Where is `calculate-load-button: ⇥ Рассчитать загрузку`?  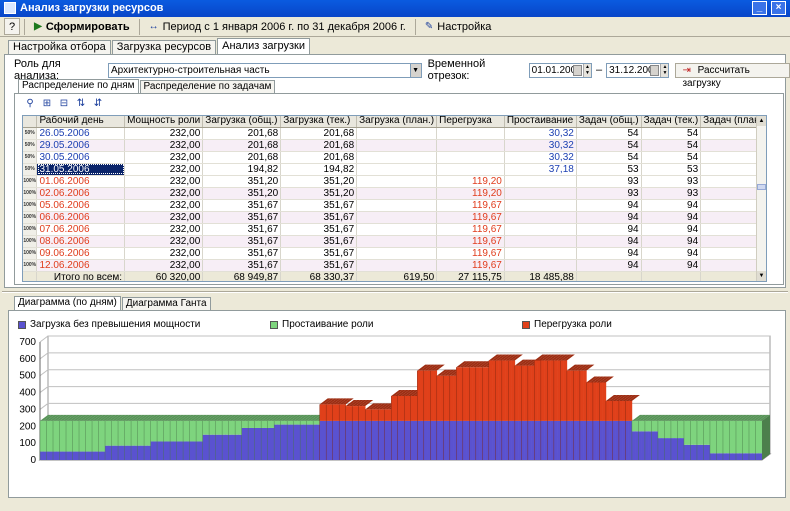 calculate-load-button: ⇥ Рассчитать загрузку is located at coordinates (732, 75).